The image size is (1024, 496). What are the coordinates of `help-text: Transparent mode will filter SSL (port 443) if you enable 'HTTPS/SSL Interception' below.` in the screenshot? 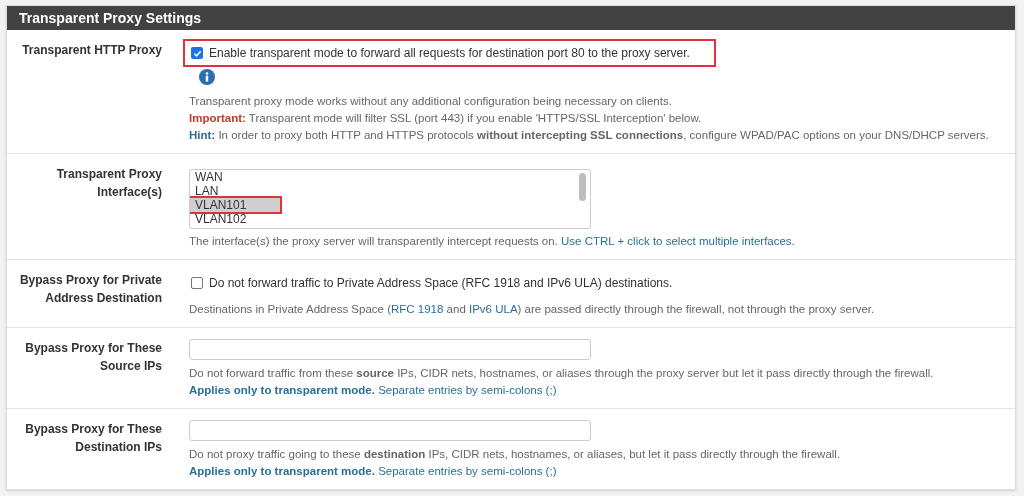 It's located at (474, 118).